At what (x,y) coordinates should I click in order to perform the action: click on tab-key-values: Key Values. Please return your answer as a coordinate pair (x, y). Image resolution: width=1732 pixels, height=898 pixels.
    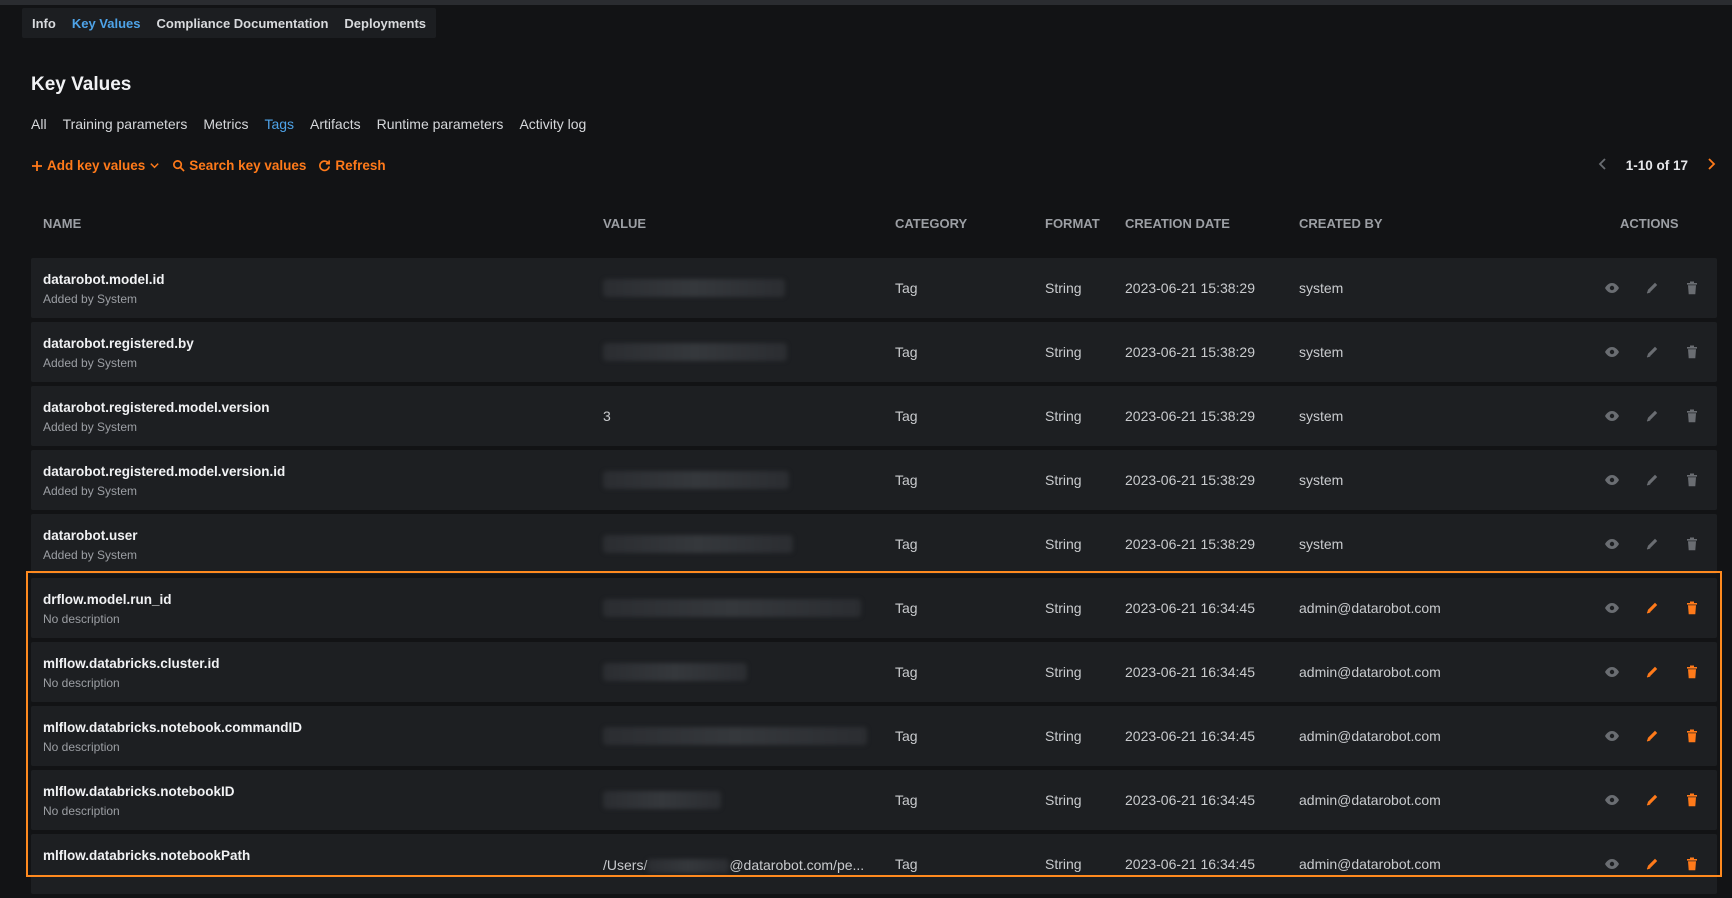
    Looking at the image, I should click on (106, 23).